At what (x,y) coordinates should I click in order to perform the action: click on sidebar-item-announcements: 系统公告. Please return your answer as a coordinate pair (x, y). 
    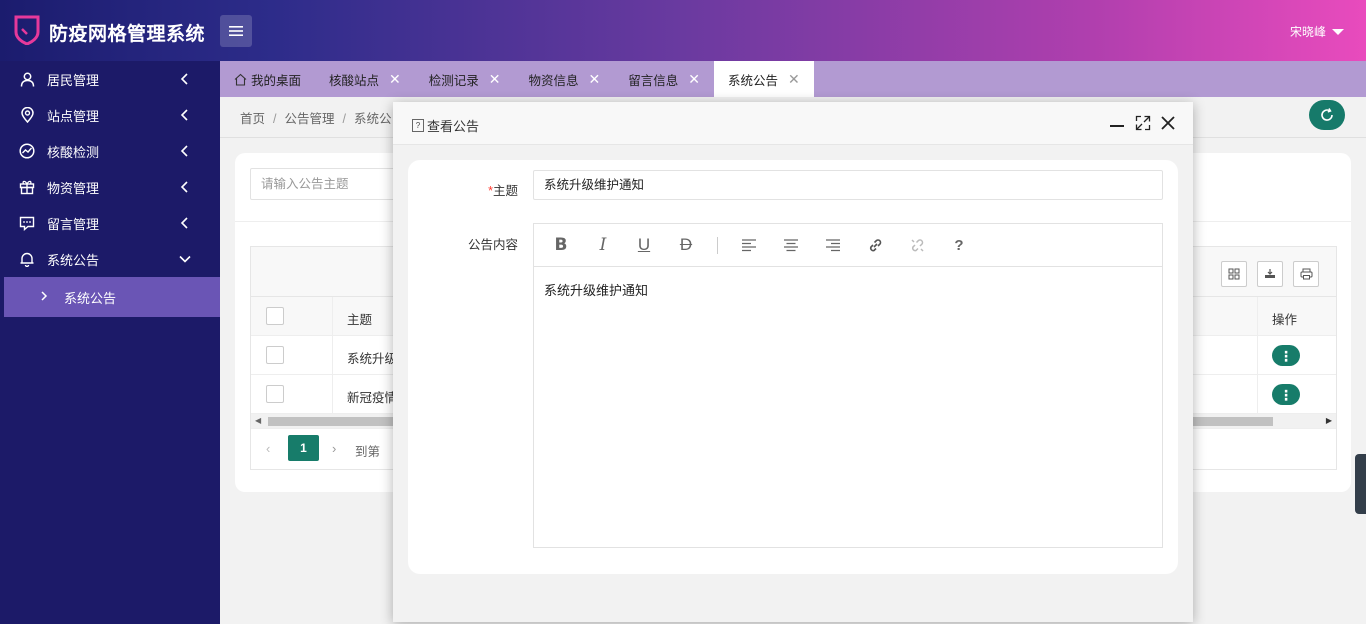
    Looking at the image, I should click on (110, 259).